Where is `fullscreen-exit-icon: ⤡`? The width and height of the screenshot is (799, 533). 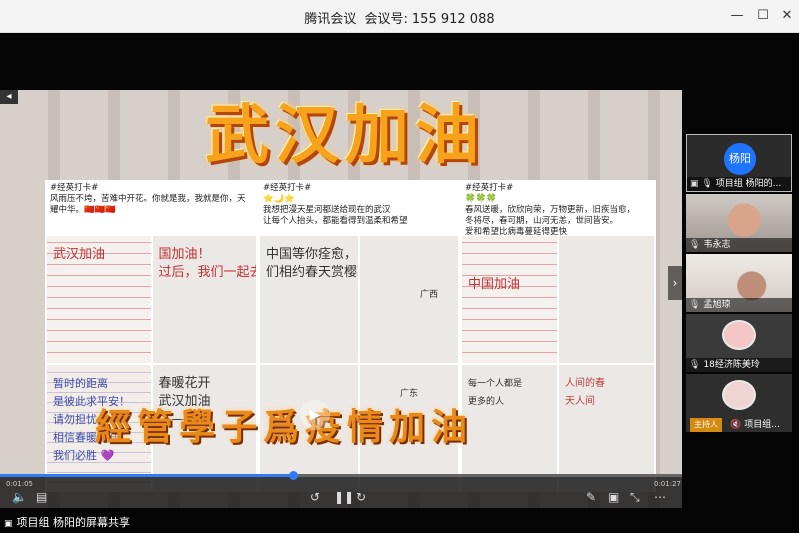
fullscreen-exit-icon: ⤡ is located at coordinates (635, 497).